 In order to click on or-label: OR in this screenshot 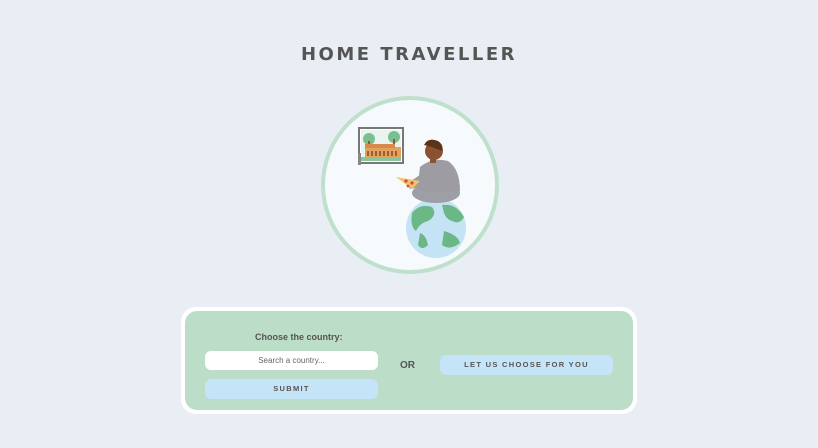, I will do `click(407, 365)`.